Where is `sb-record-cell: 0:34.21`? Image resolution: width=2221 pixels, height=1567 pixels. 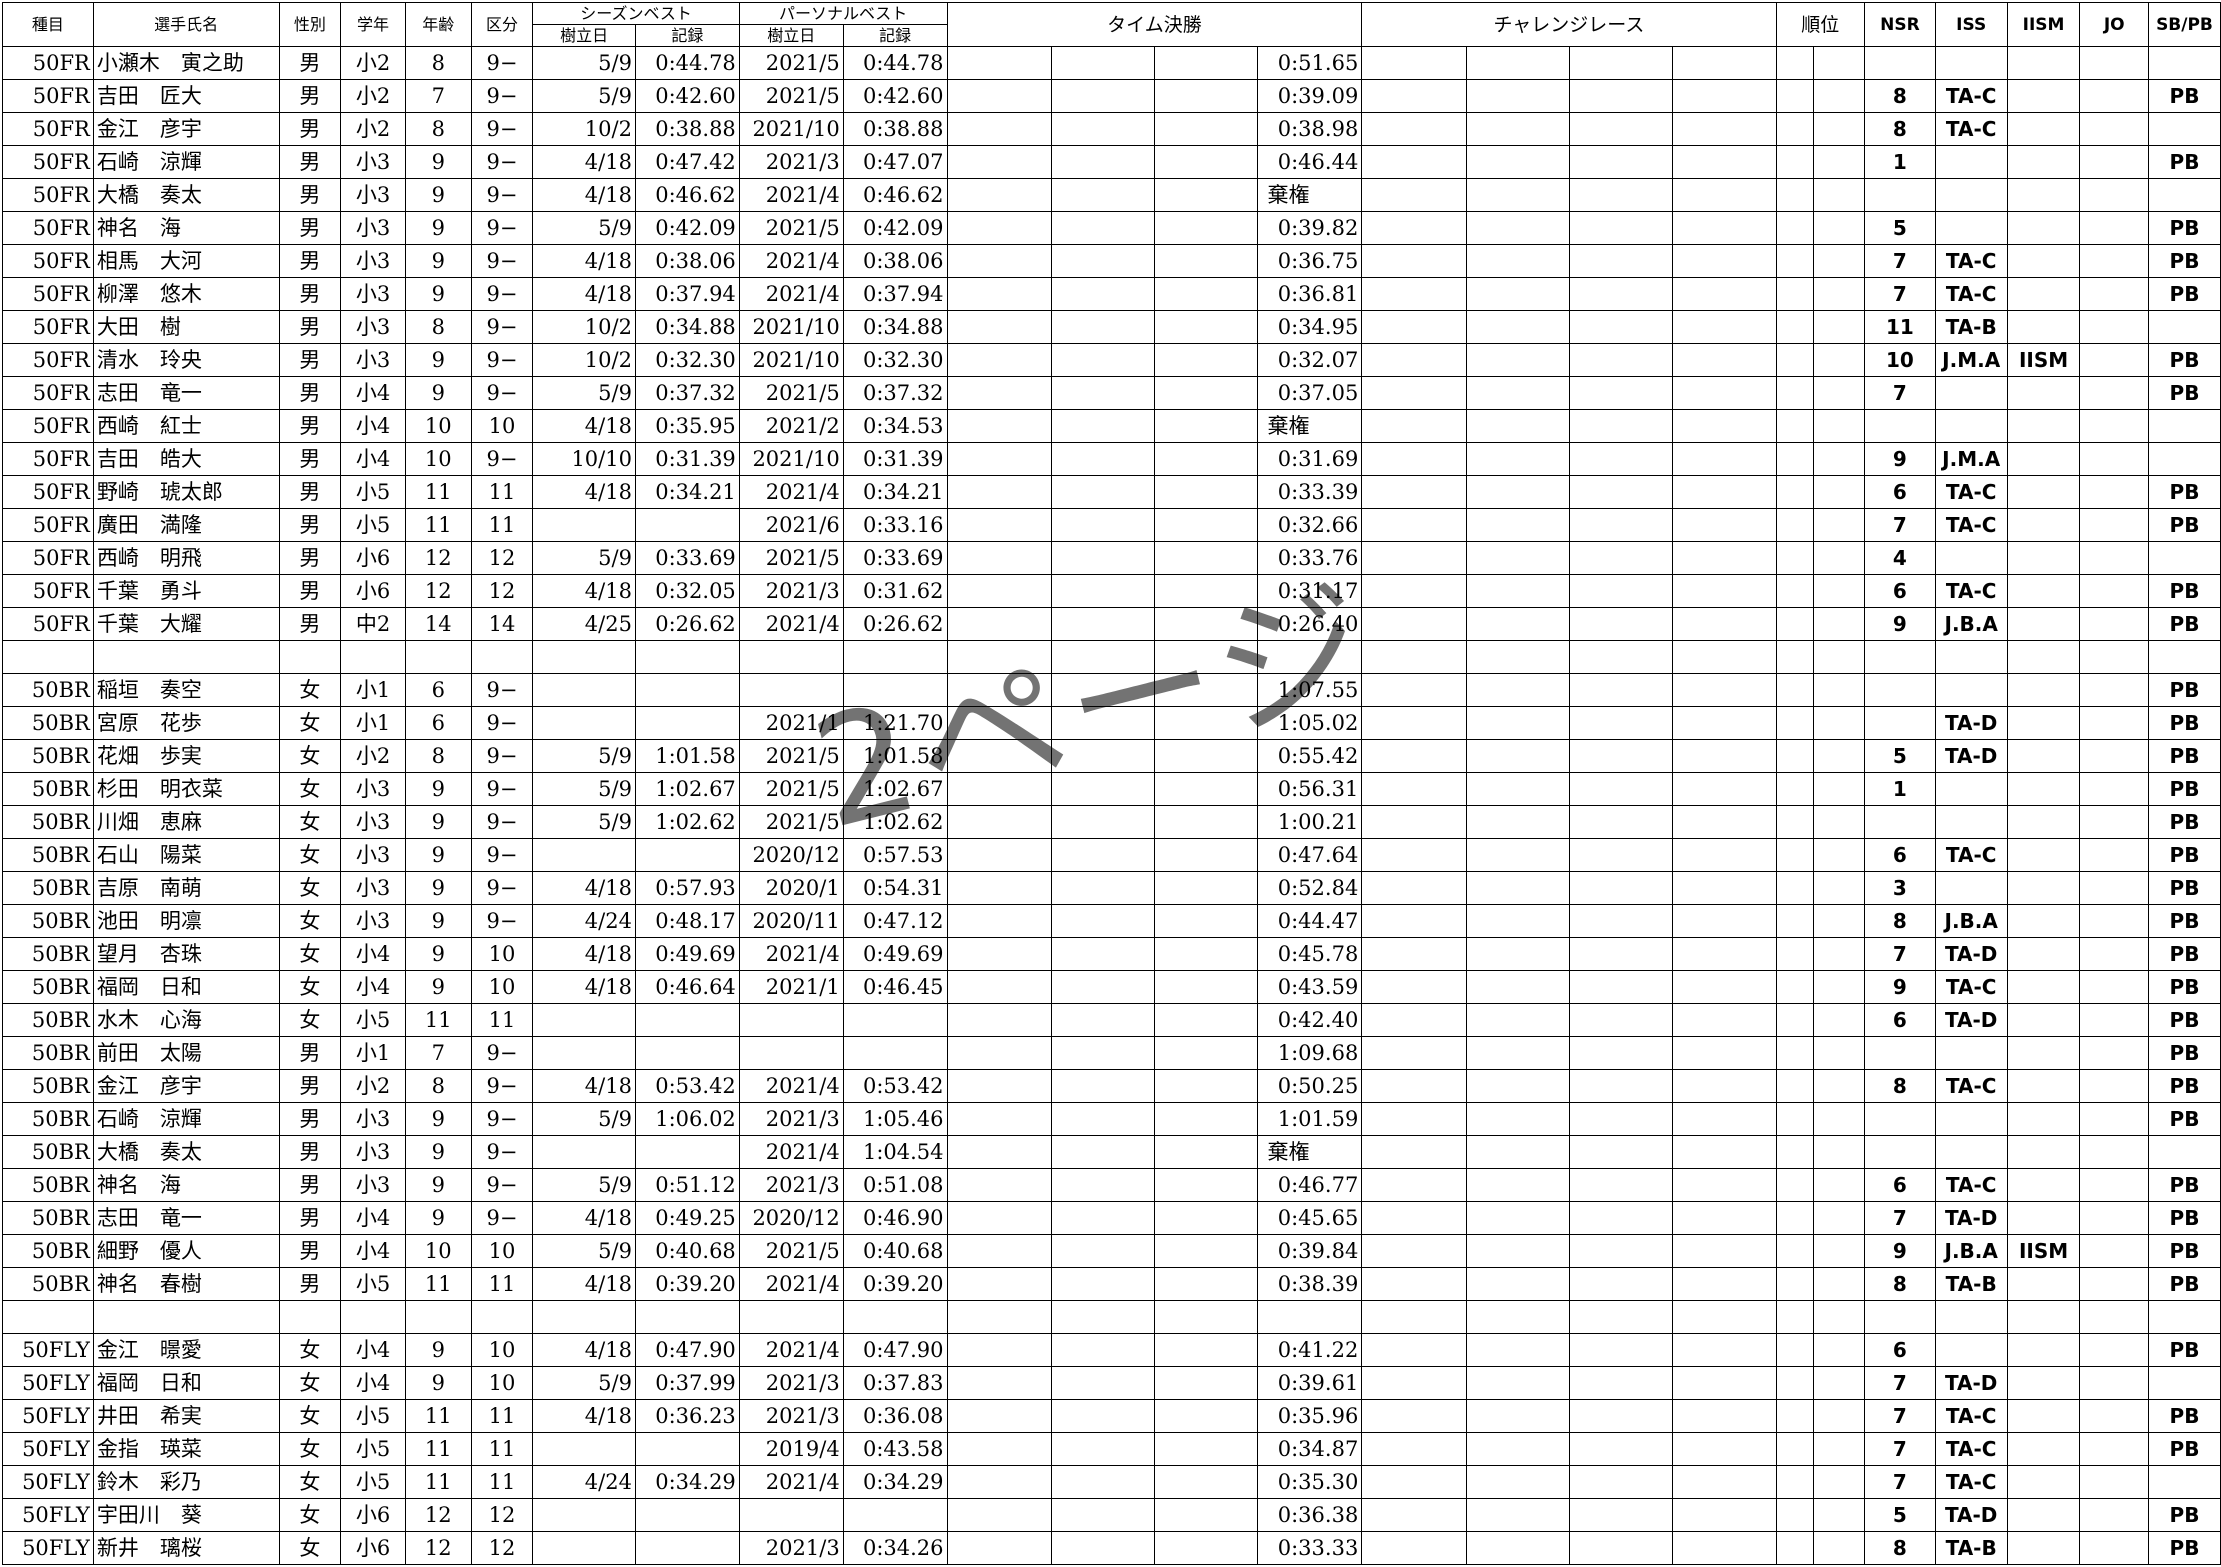 sb-record-cell: 0:34.21 is located at coordinates (687, 492).